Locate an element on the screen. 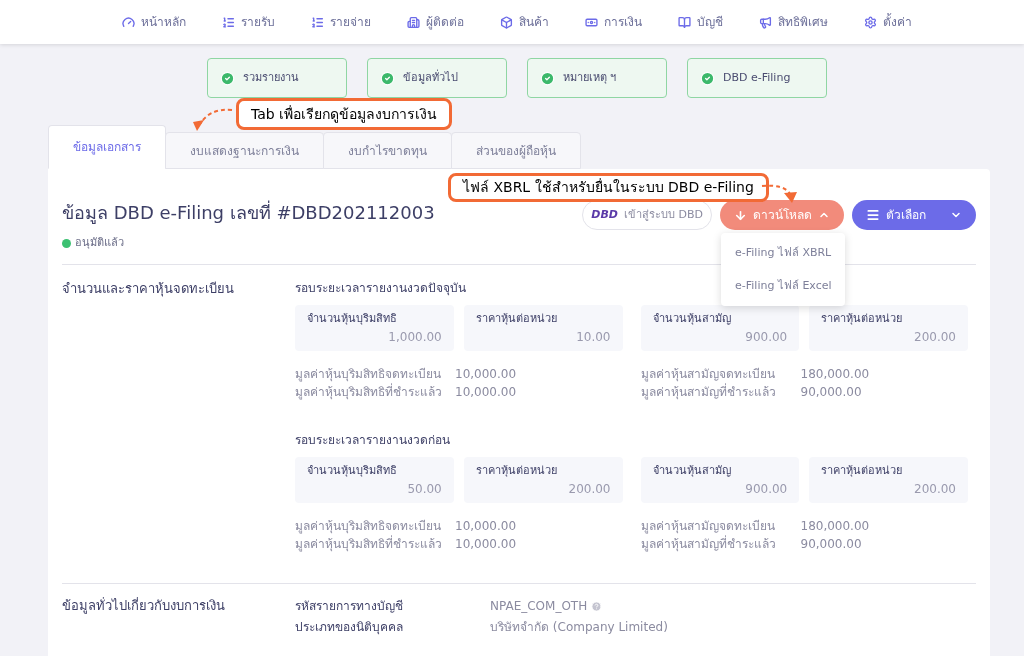 The height and width of the screenshot is (656, 1024). nav-link: รายจ่าย is located at coordinates (341, 22).